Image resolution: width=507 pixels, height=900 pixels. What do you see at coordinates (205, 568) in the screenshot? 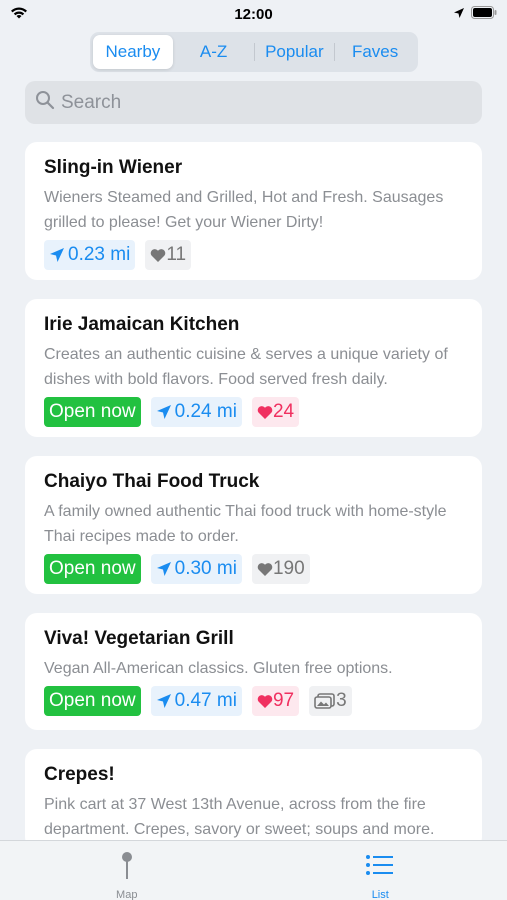
I see `distance-value: 0.30 mi` at bounding box center [205, 568].